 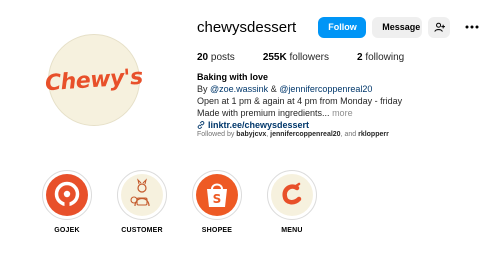 What do you see at coordinates (247, 27) in the screenshot?
I see `username: chewysdessert` at bounding box center [247, 27].